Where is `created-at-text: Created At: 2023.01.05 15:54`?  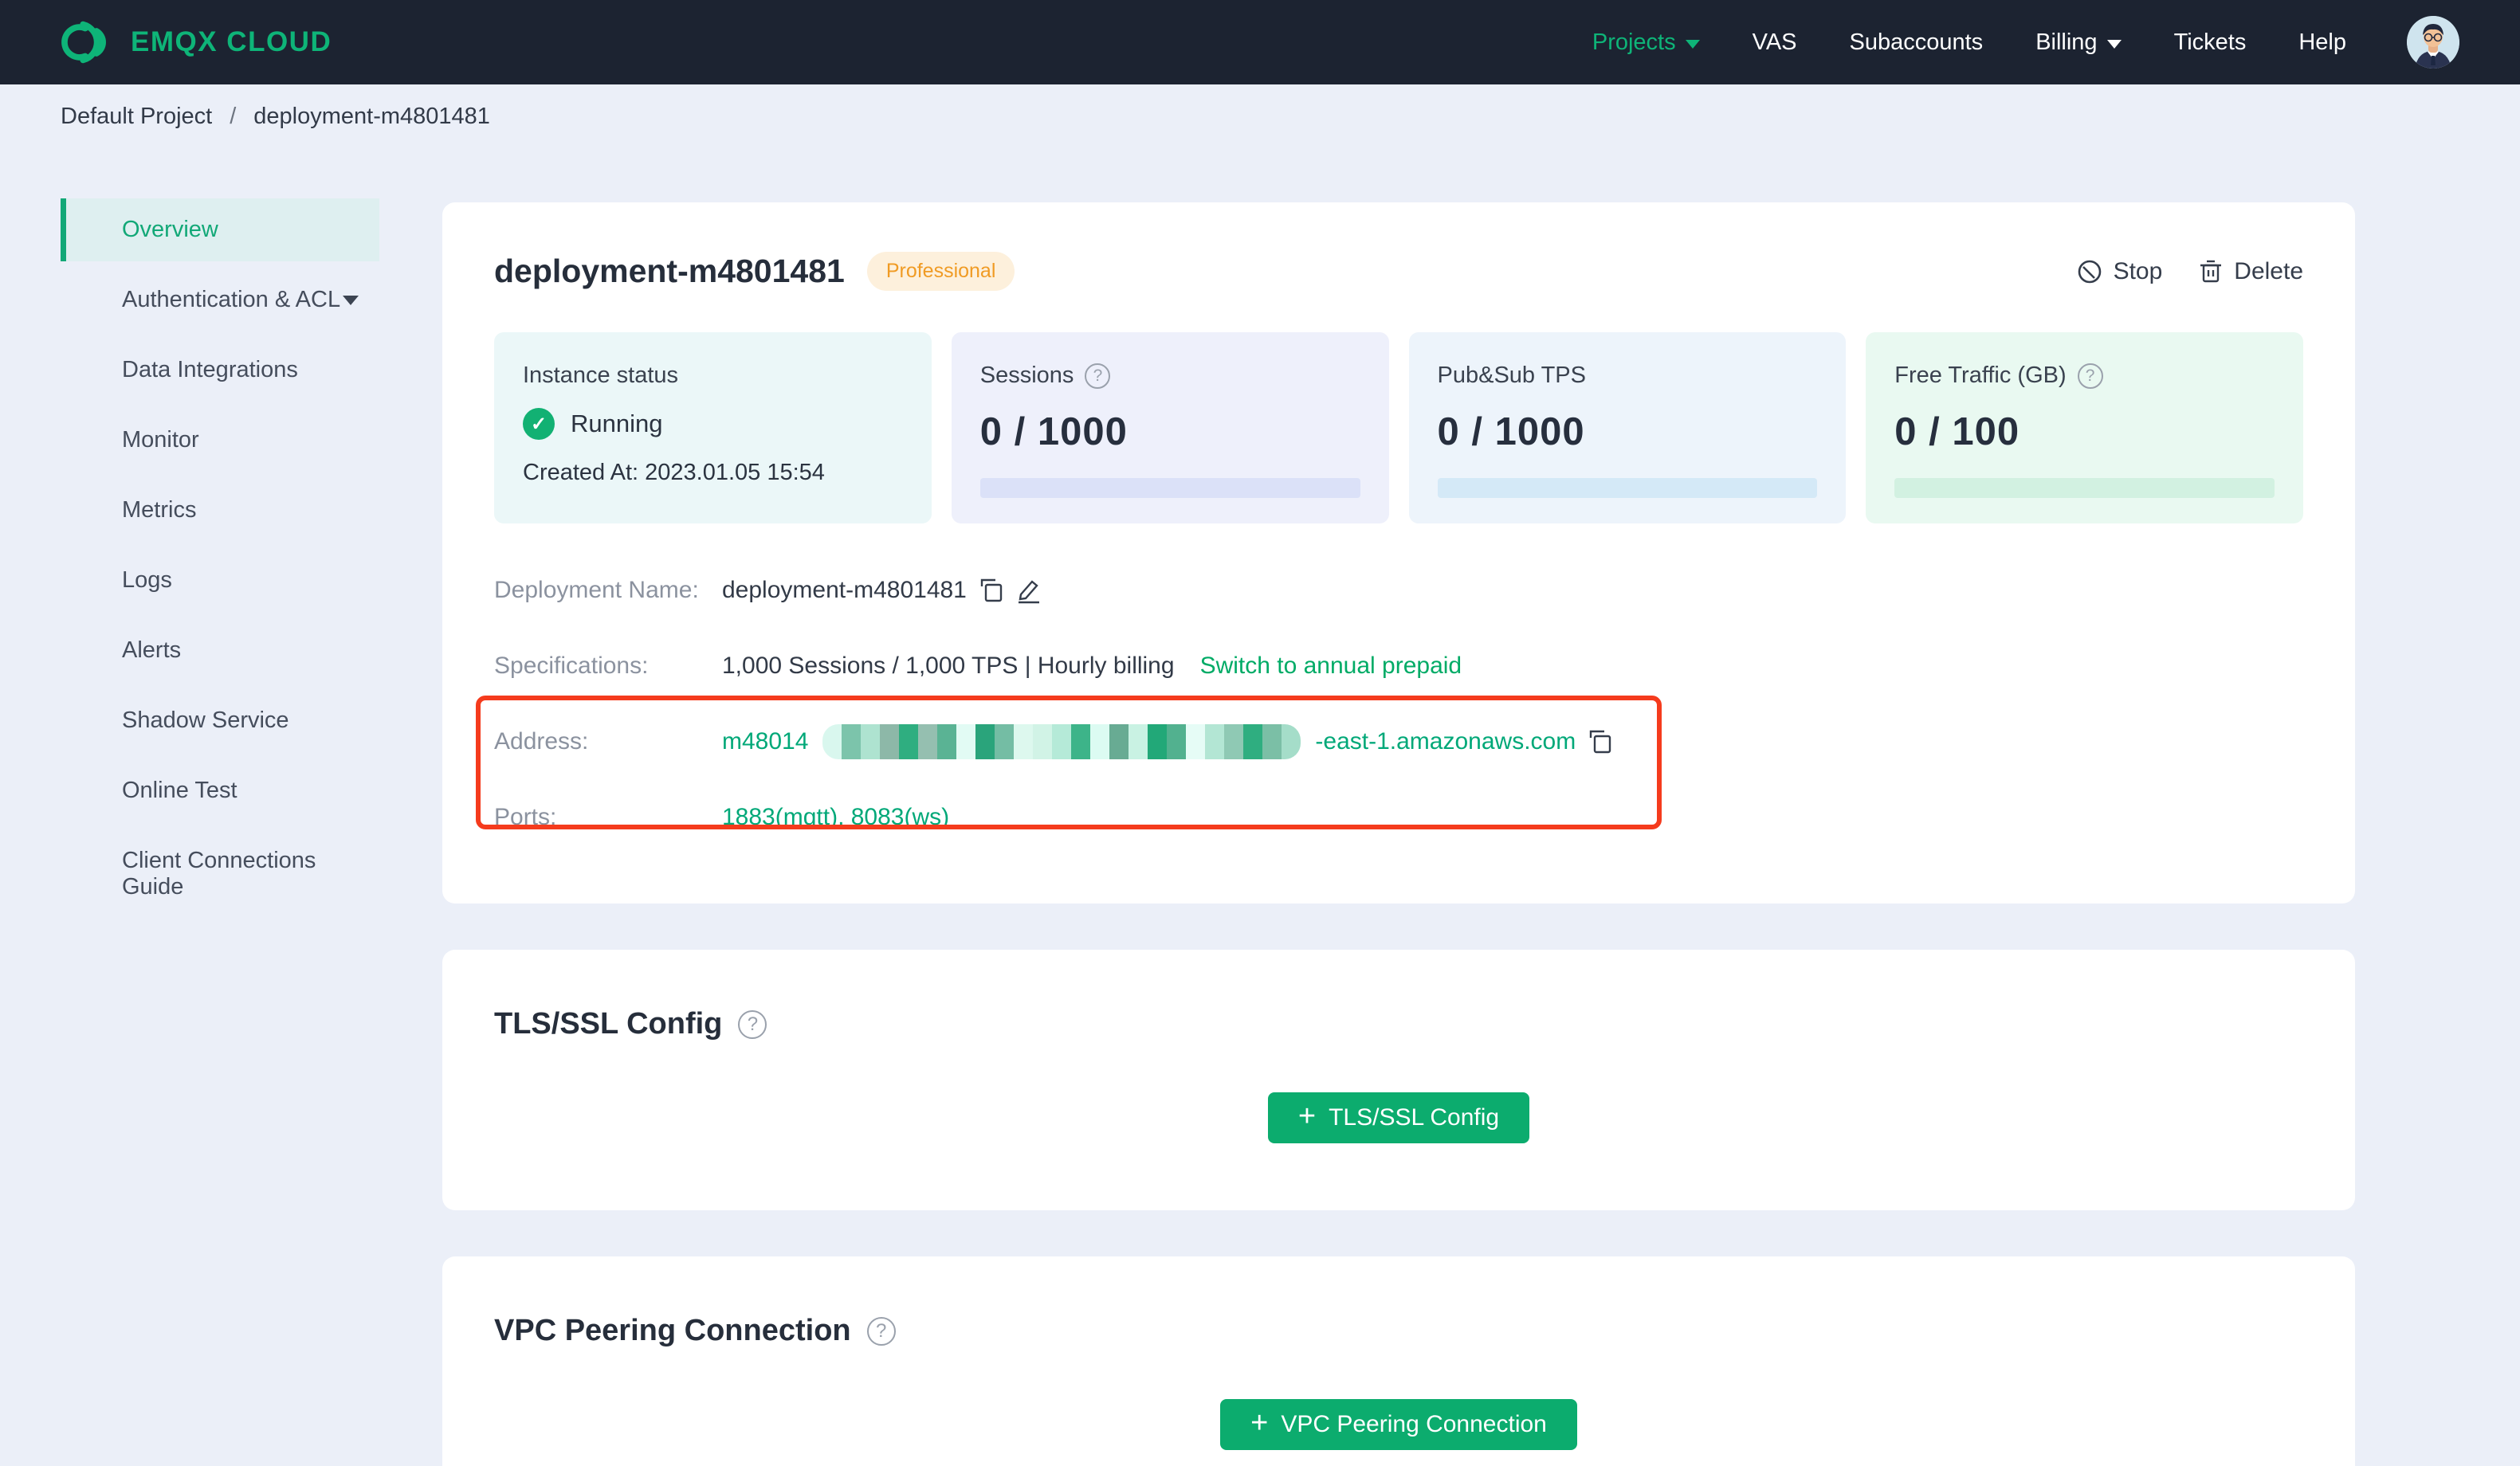 created-at-text: Created At: 2023.01.05 15:54 is located at coordinates (674, 473).